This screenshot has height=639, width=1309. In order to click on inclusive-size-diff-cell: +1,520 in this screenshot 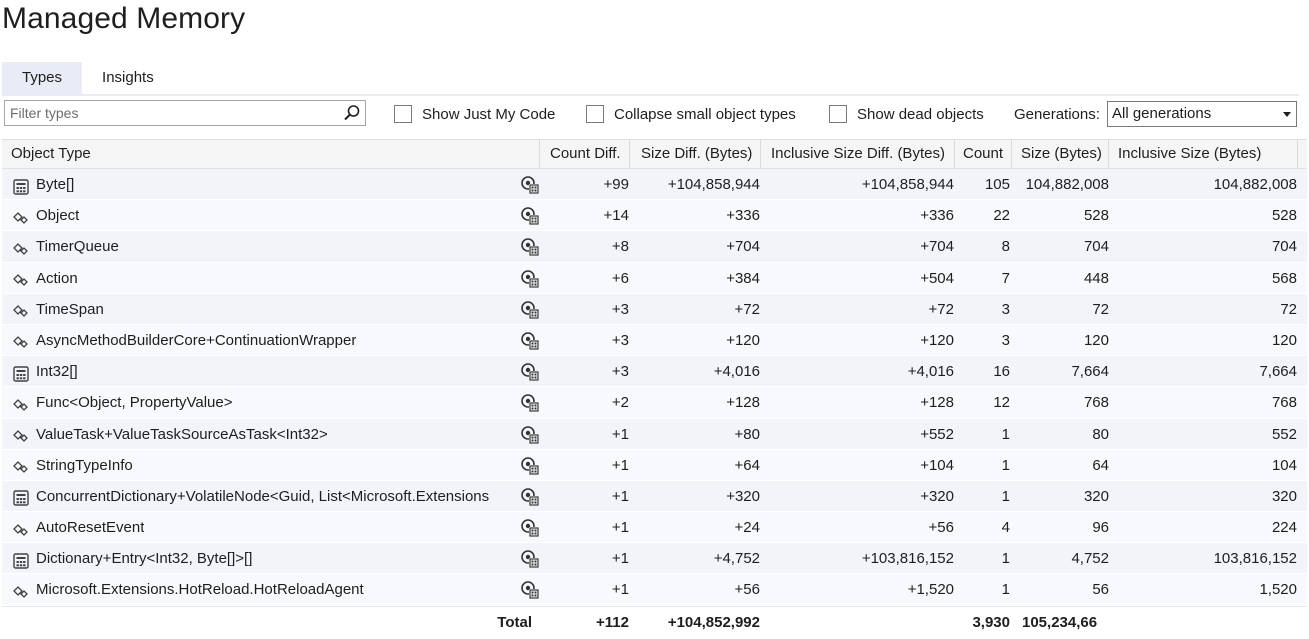, I will do `click(930, 590)`.